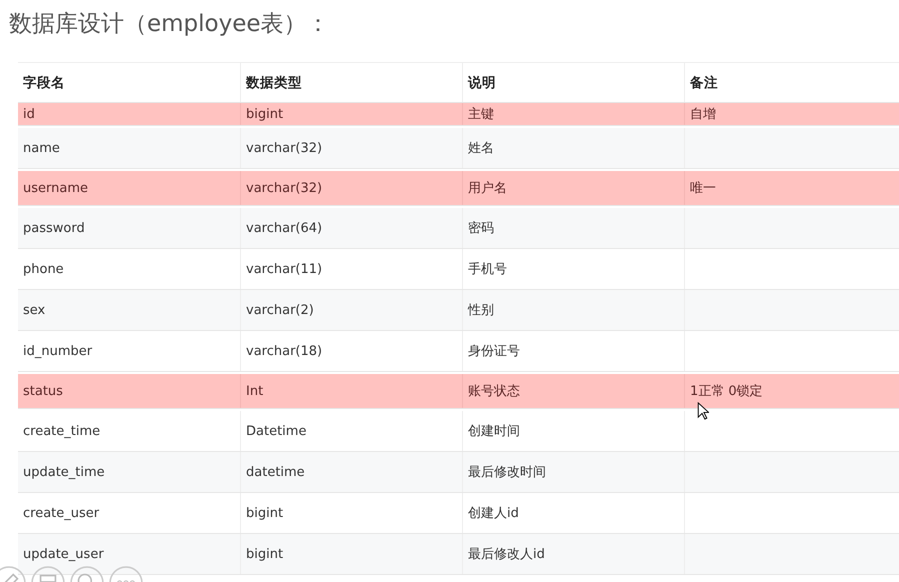 The height and width of the screenshot is (582, 899). Describe the element at coordinates (704, 83) in the screenshot. I see `column-header: 备注` at that location.